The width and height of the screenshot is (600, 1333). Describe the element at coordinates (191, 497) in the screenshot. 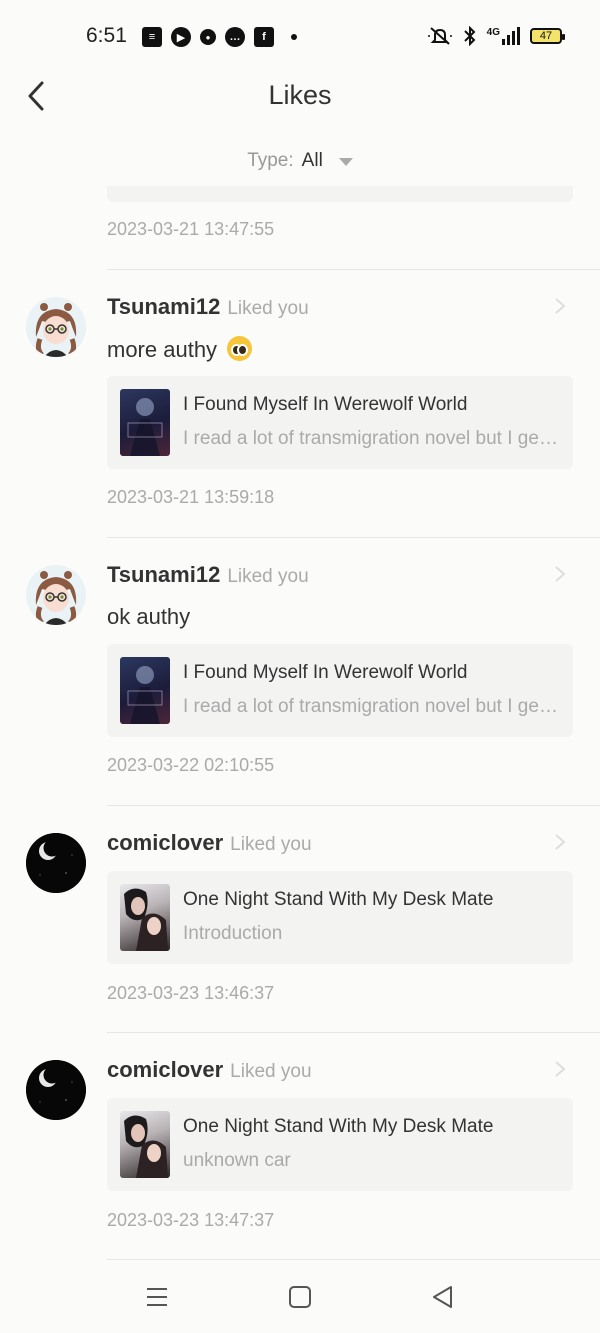

I see `timestamp: 2023-03-21 13:59:18` at that location.